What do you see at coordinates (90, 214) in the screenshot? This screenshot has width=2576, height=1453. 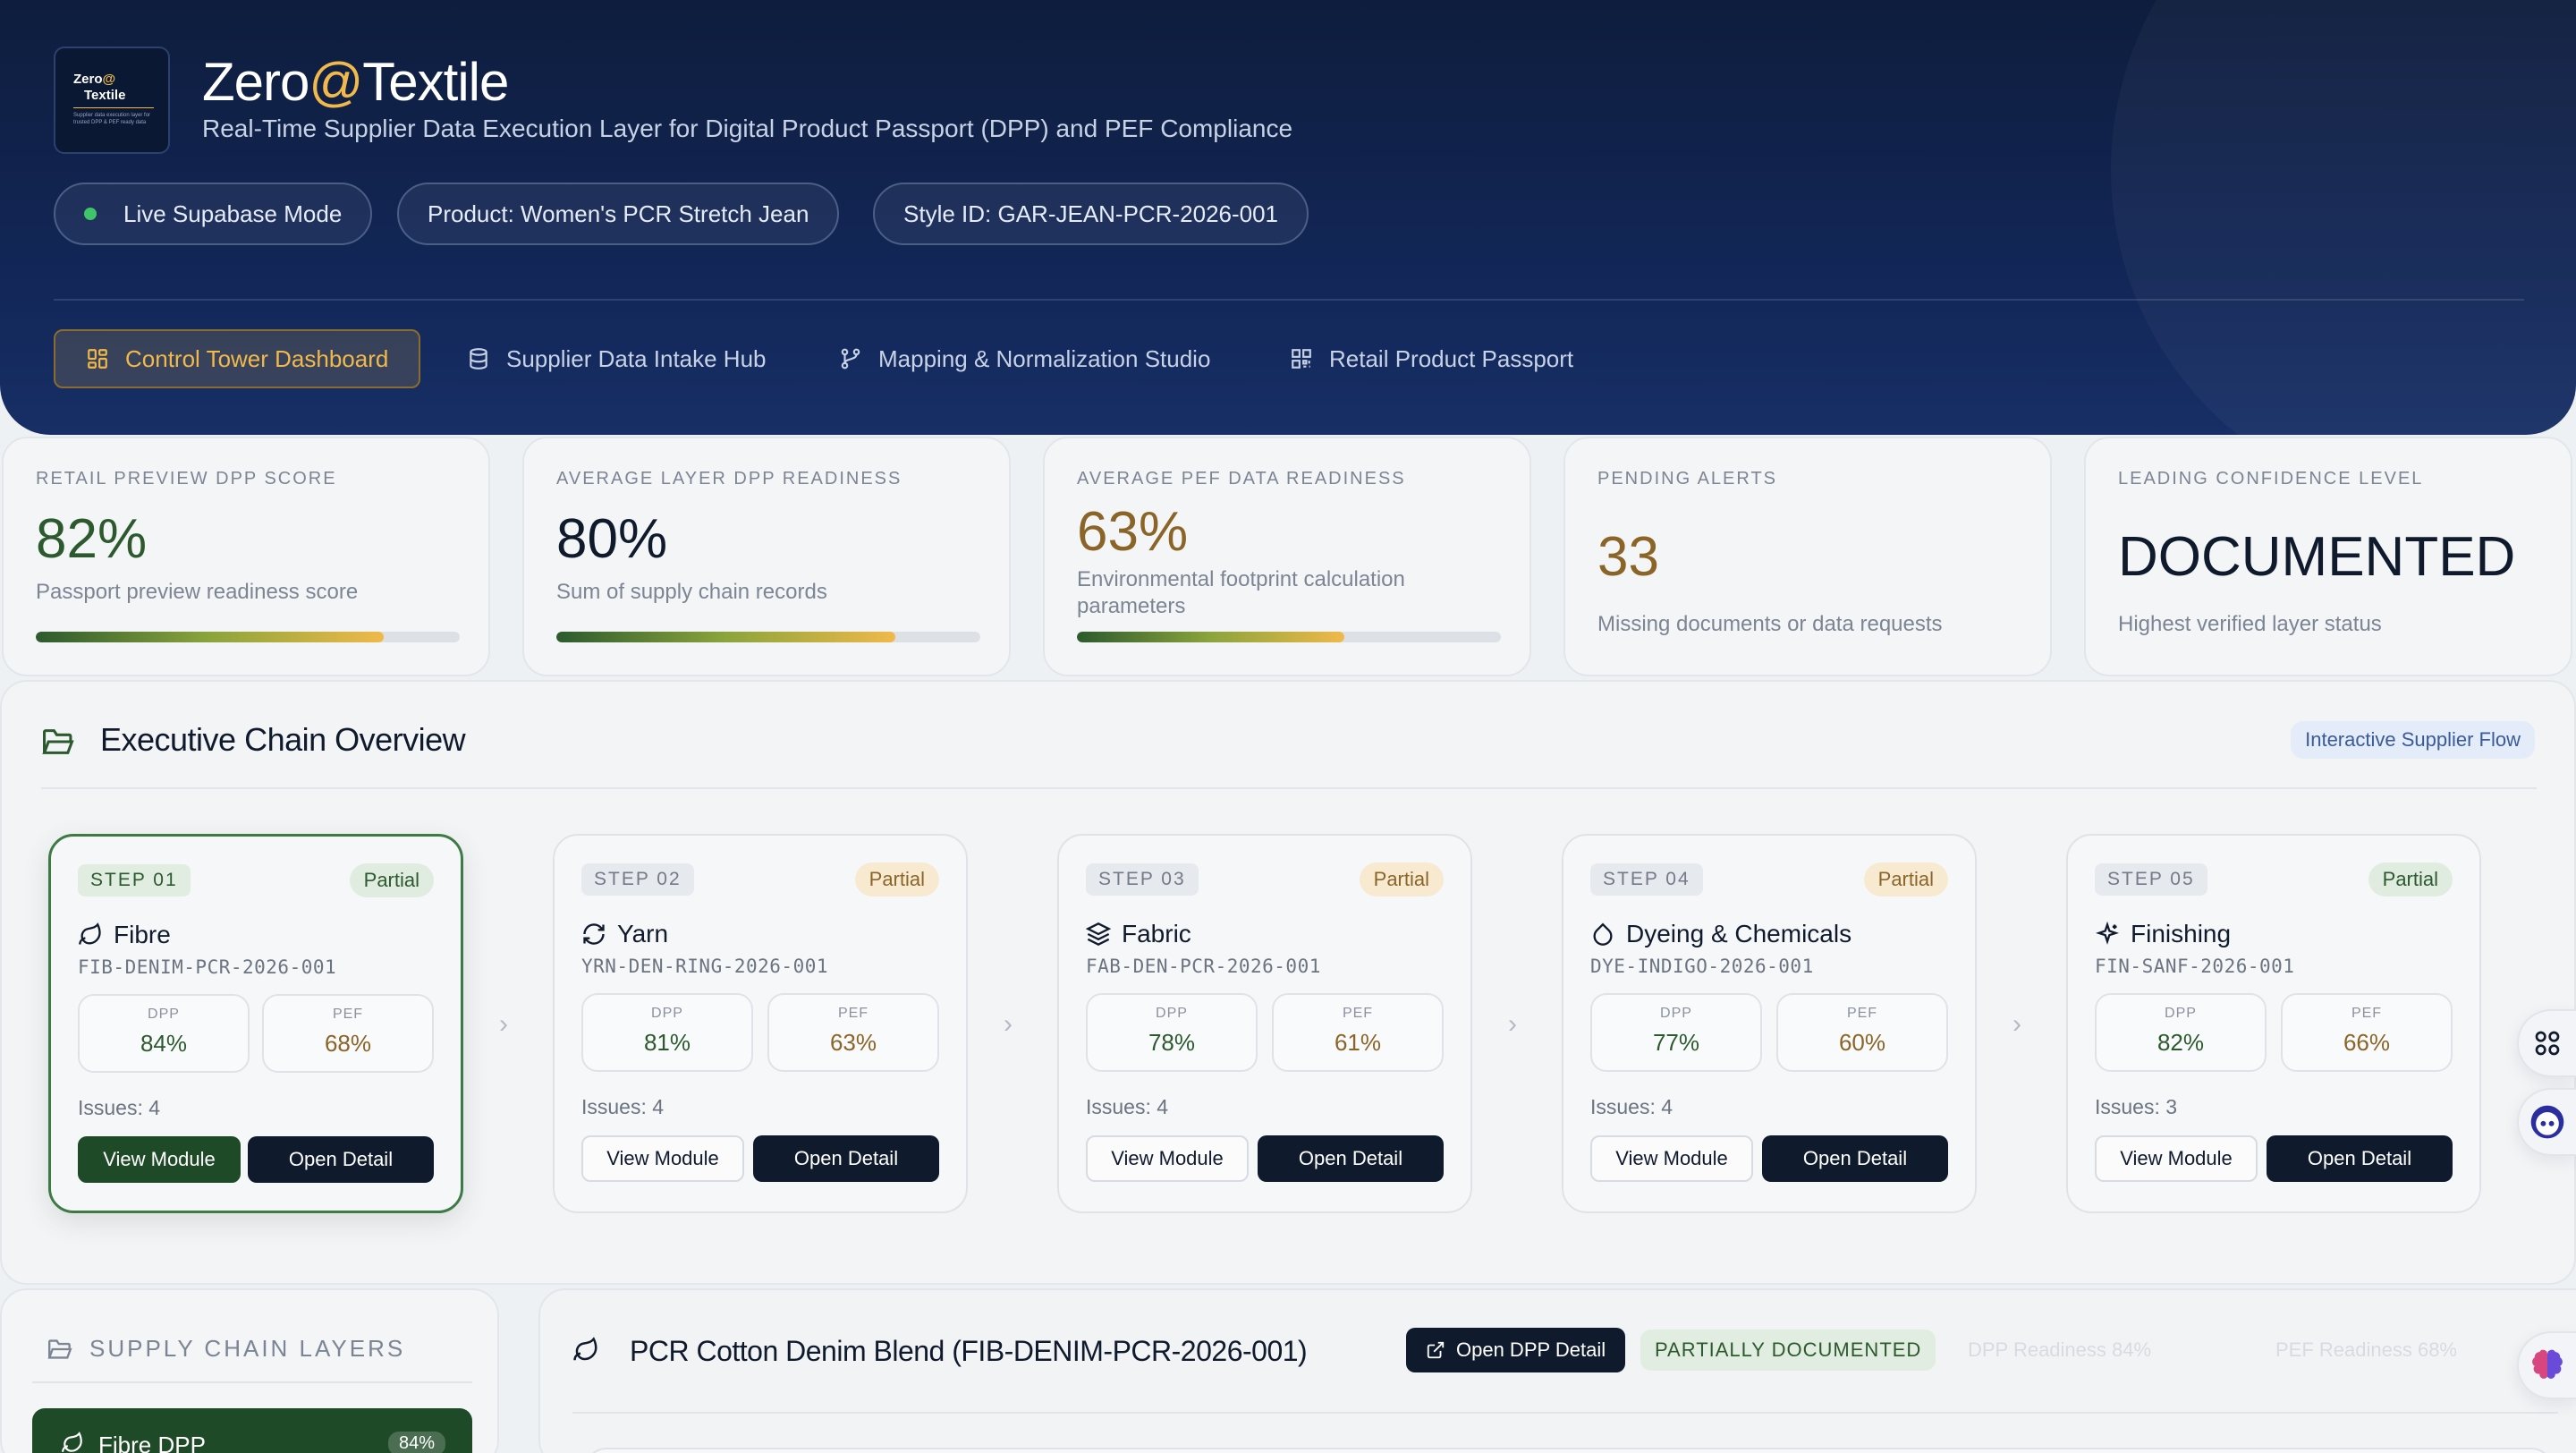 I see `status-dot-icon` at bounding box center [90, 214].